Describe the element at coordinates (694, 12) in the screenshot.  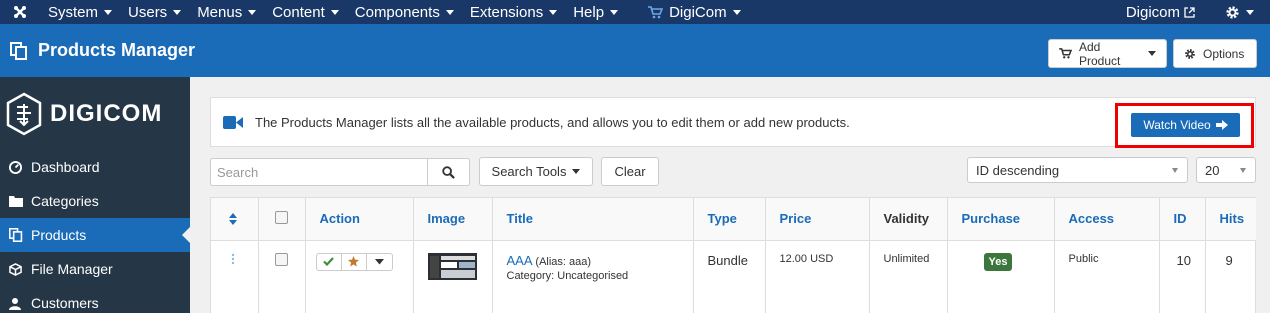
I see `menu-digicom: DigiCom` at that location.